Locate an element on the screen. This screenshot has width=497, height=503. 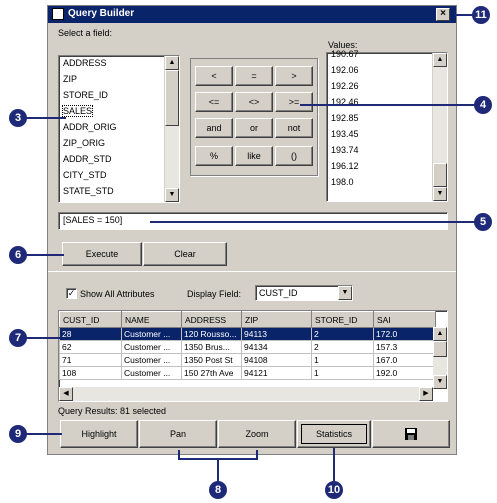
list-item: STATE_STD is located at coordinates (88, 193).